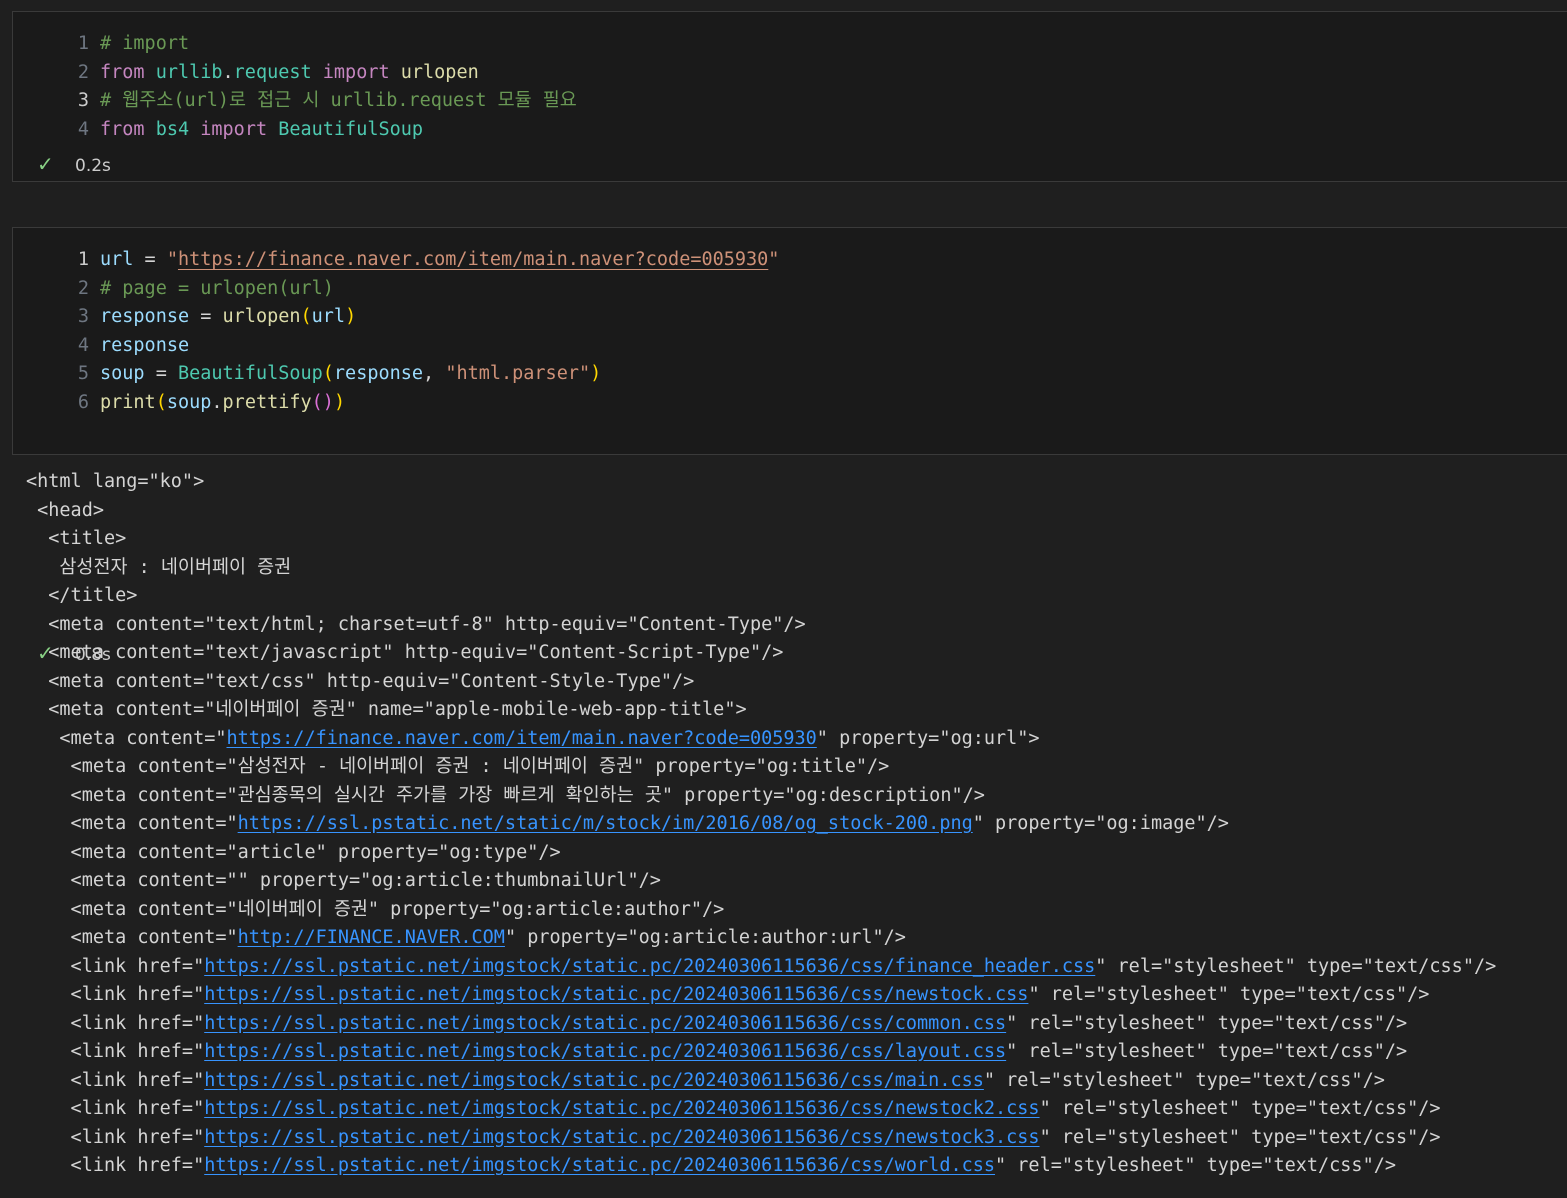 This screenshot has height=1198, width=1567. I want to click on code-token: bs4, so click(172, 129).